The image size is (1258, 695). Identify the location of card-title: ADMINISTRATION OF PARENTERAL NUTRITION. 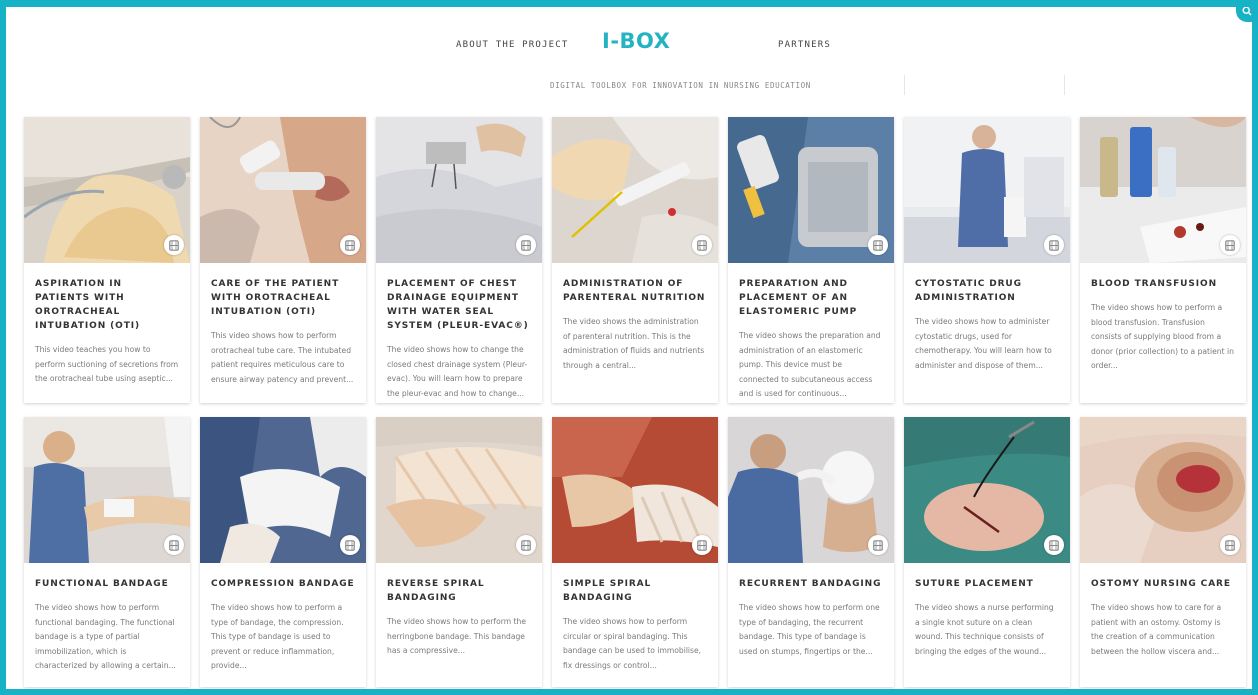
(635, 291).